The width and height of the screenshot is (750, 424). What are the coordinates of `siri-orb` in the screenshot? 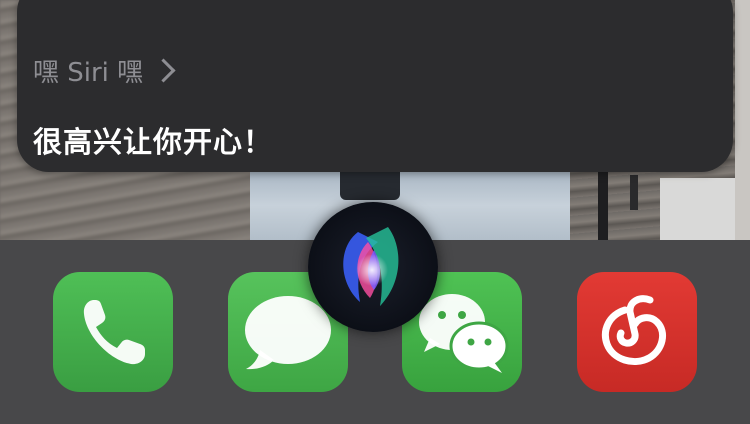 It's located at (373, 267).